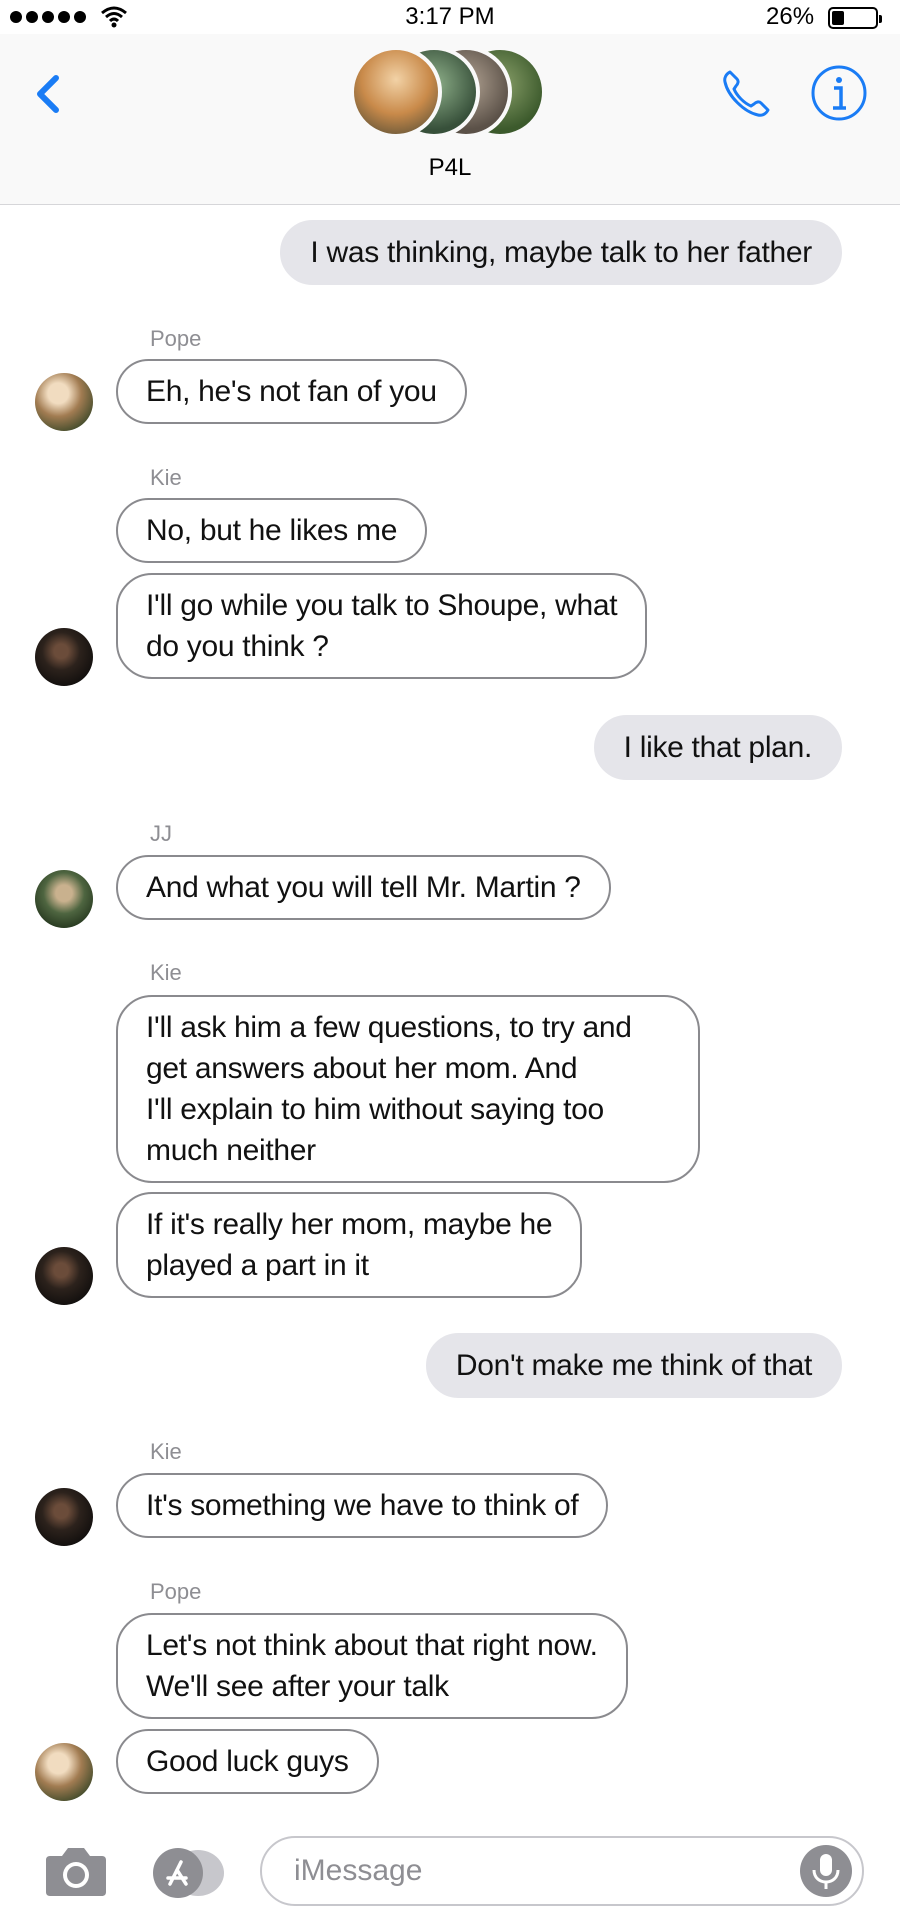 The width and height of the screenshot is (900, 1920). What do you see at coordinates (363, 887) in the screenshot?
I see `incoming-message: And what you will tell Mr. Martin ?` at bounding box center [363, 887].